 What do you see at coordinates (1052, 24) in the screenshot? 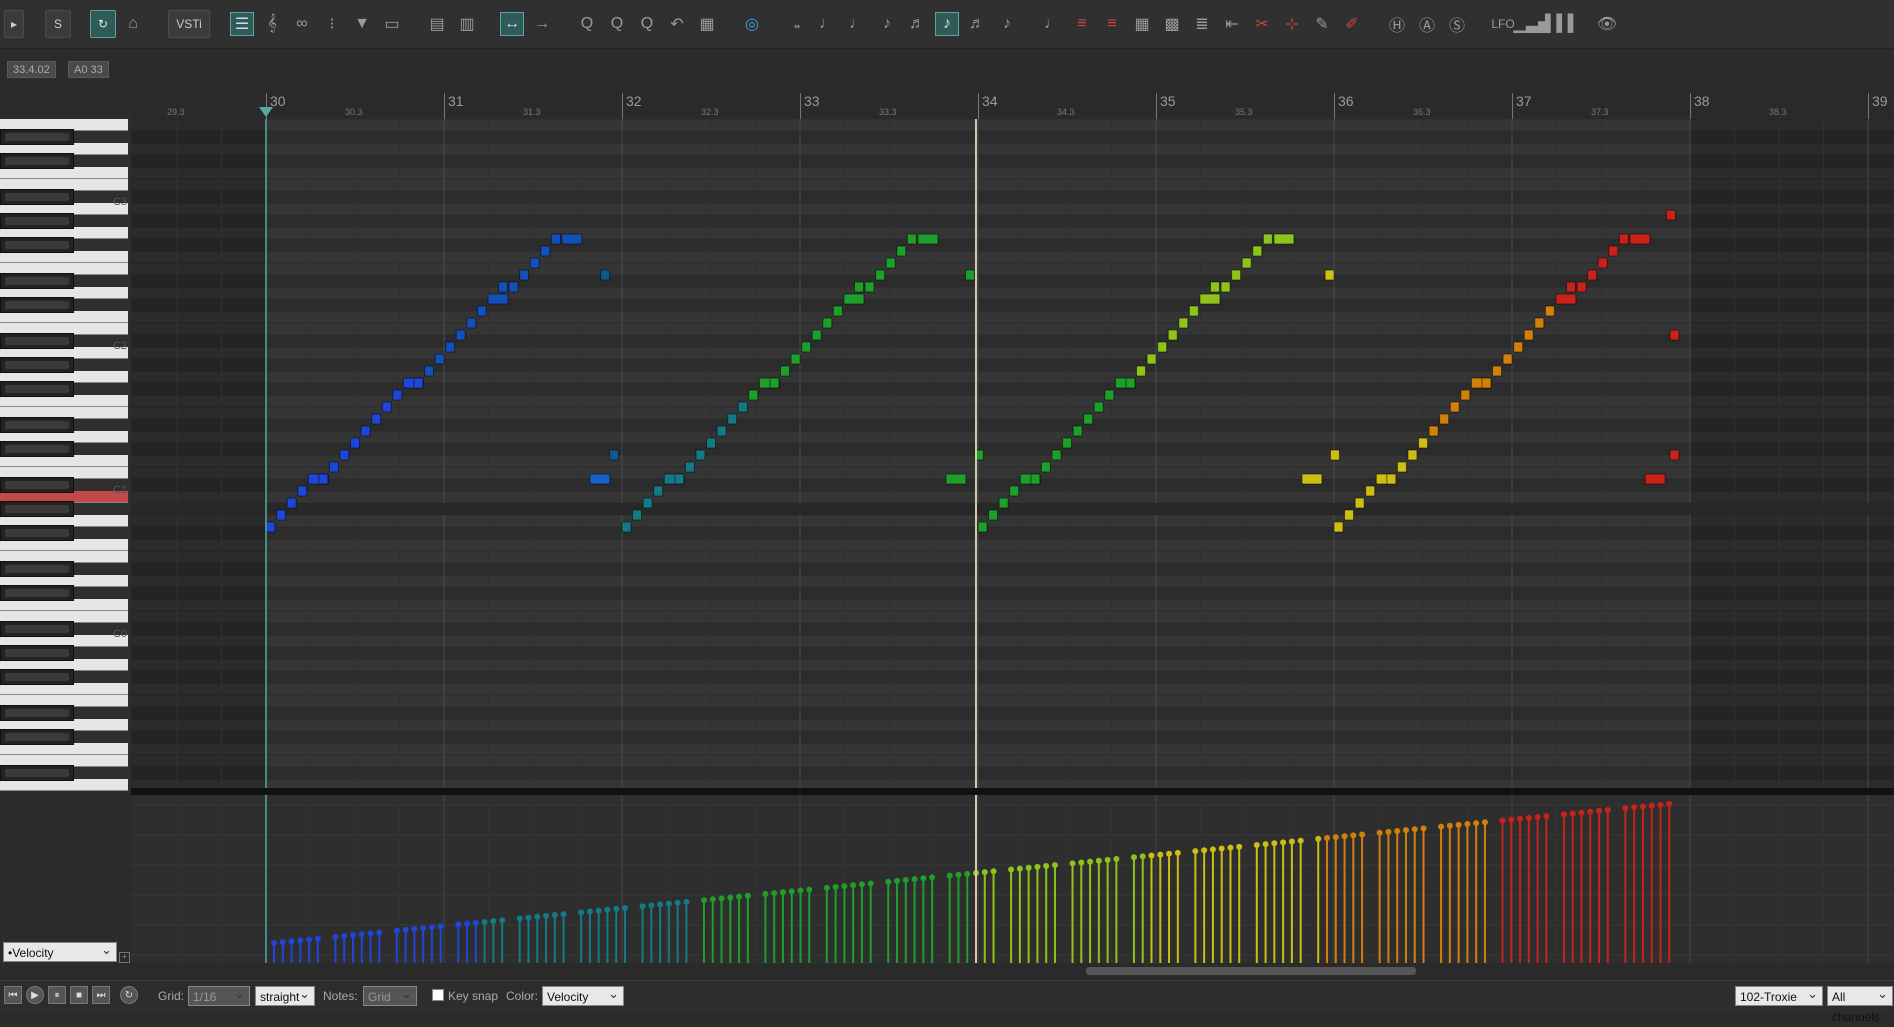
I see `note-tie-icon: ♩` at bounding box center [1052, 24].